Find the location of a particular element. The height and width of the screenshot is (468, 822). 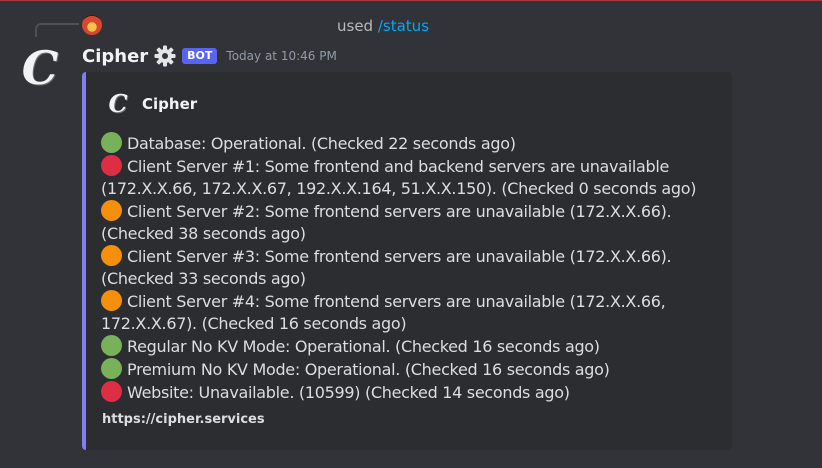

avatar: C is located at coordinates (40, 68).